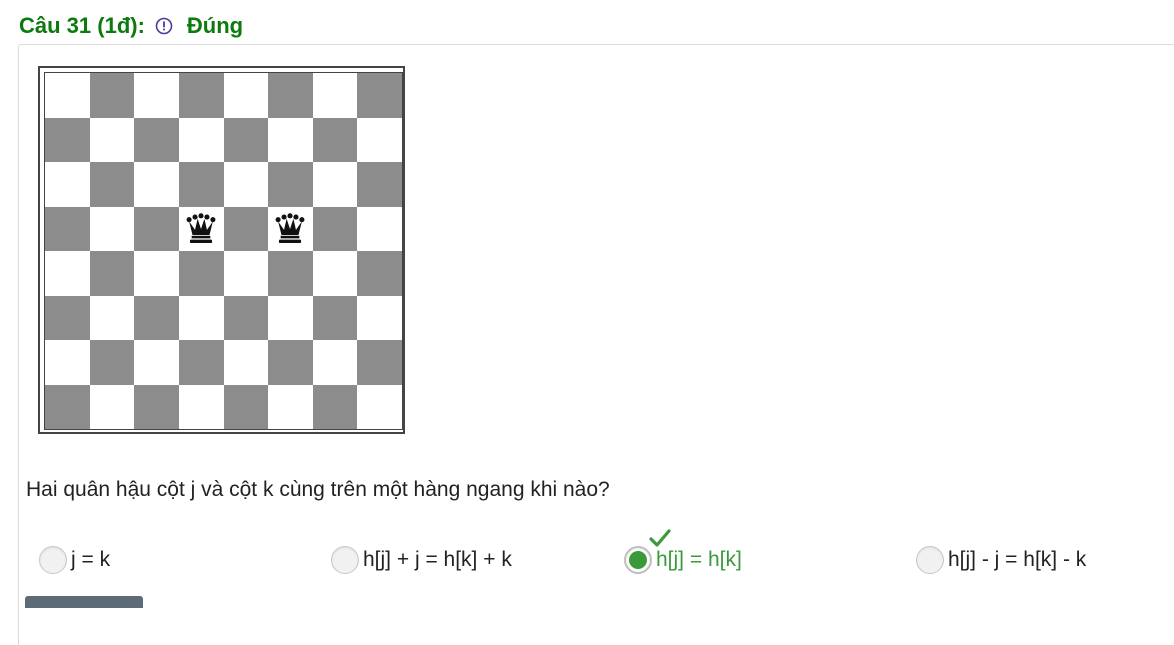  What do you see at coordinates (1017, 559) in the screenshot?
I see `option-label: h[j] - j = h[k] - k` at bounding box center [1017, 559].